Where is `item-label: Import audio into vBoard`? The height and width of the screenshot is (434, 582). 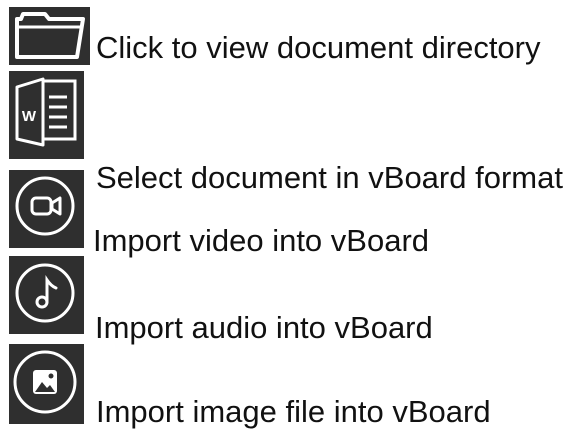 item-label: Import audio into vBoard is located at coordinates (264, 327).